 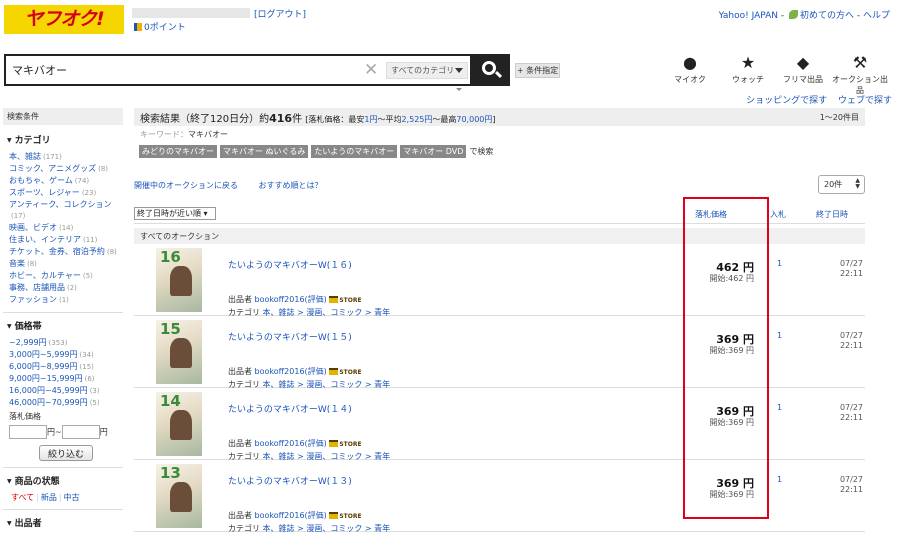 I want to click on points-link: 0ポイント, so click(x=160, y=26).